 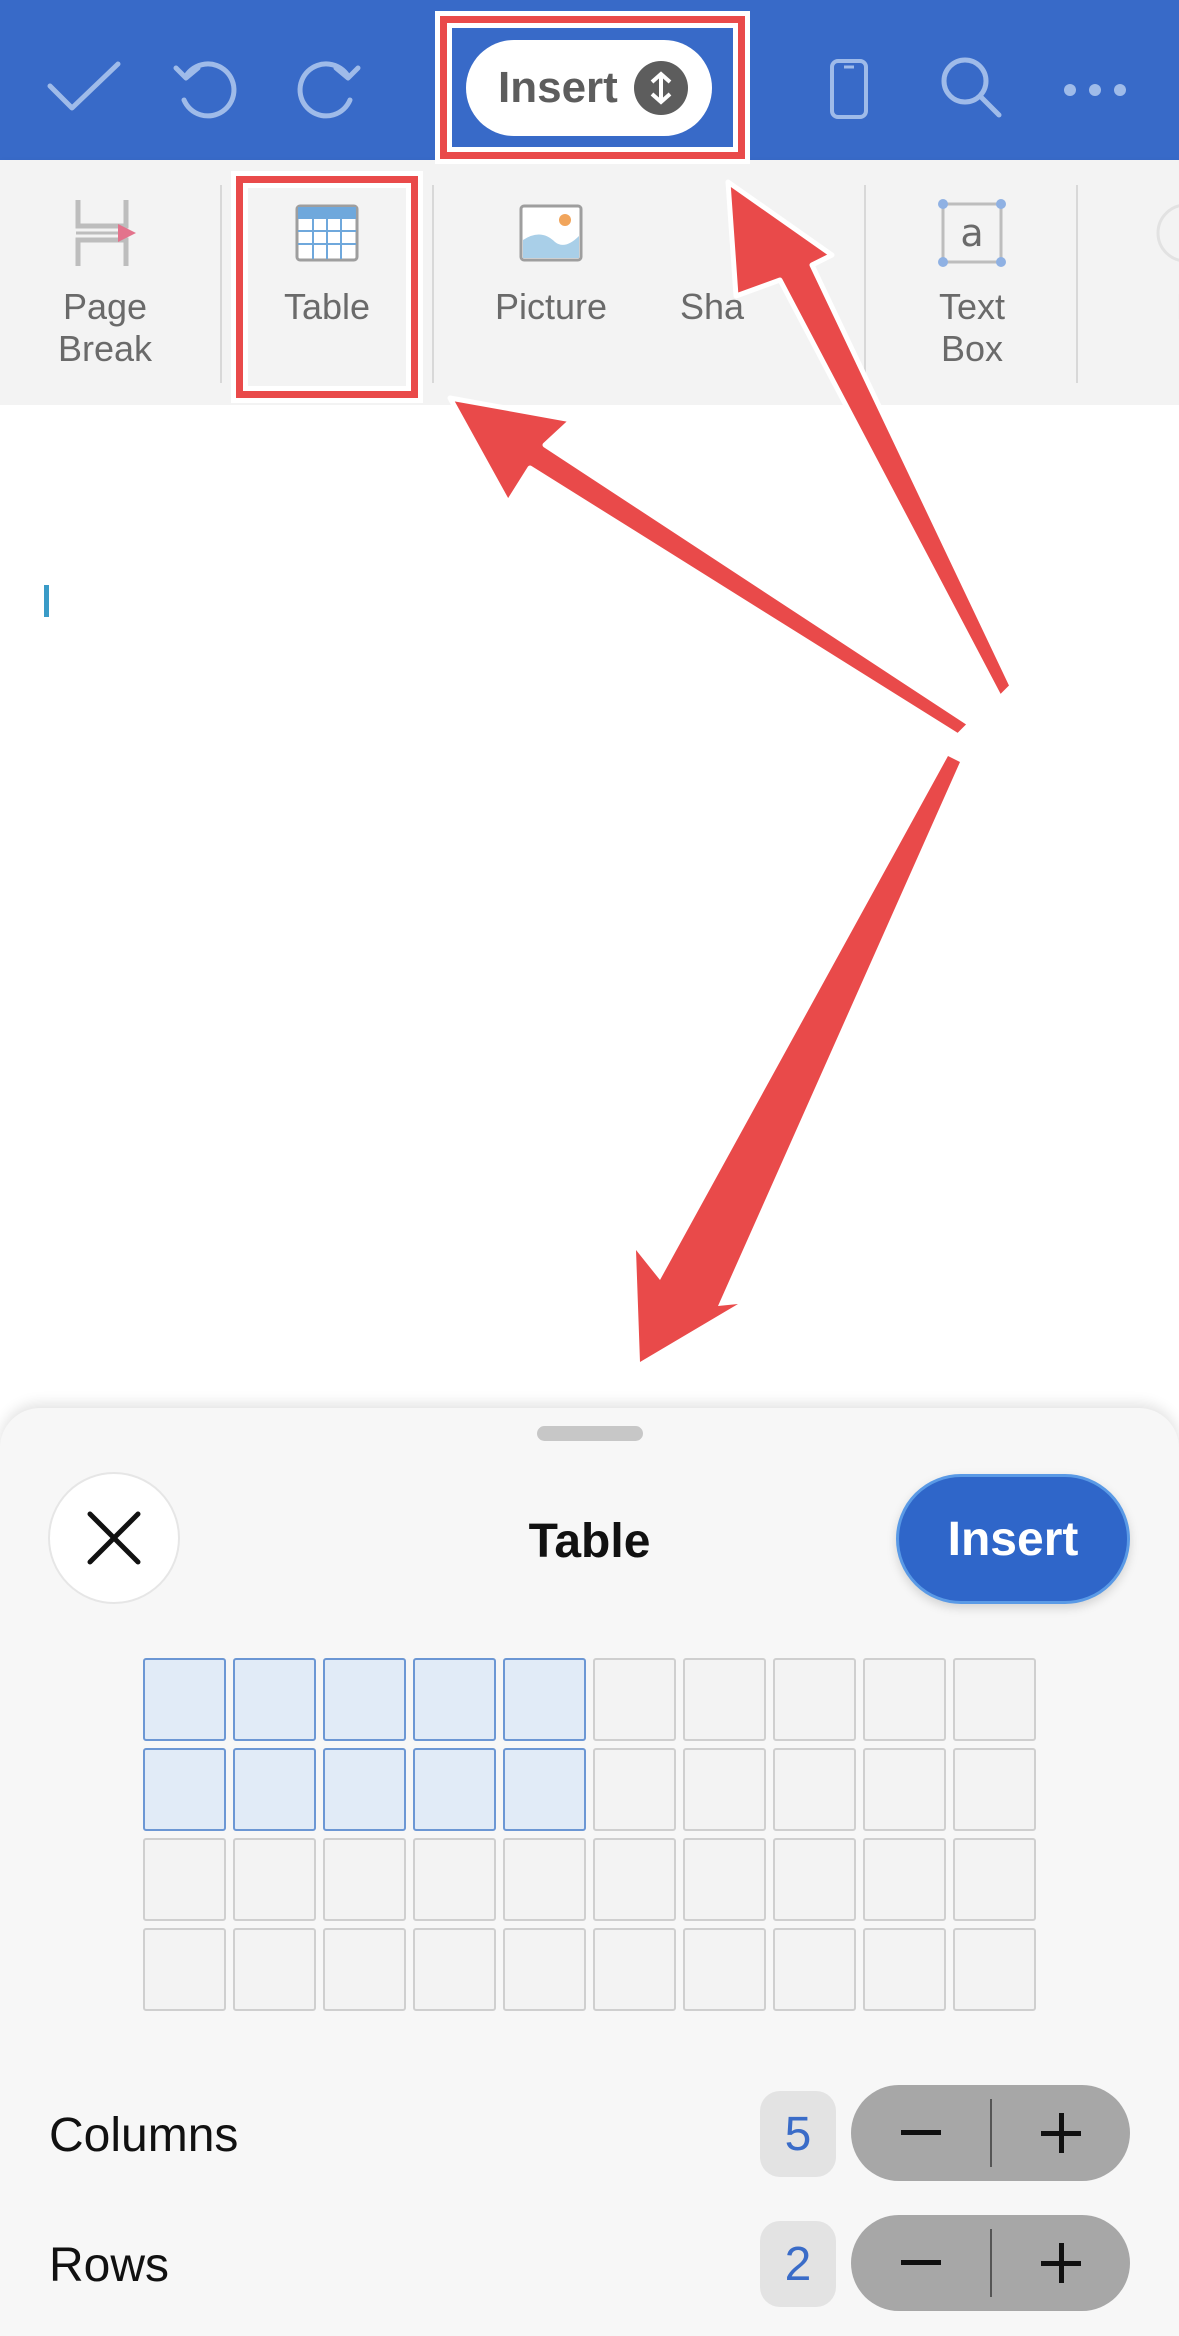 I want to click on columns-label: Columns, so click(x=144, y=2135).